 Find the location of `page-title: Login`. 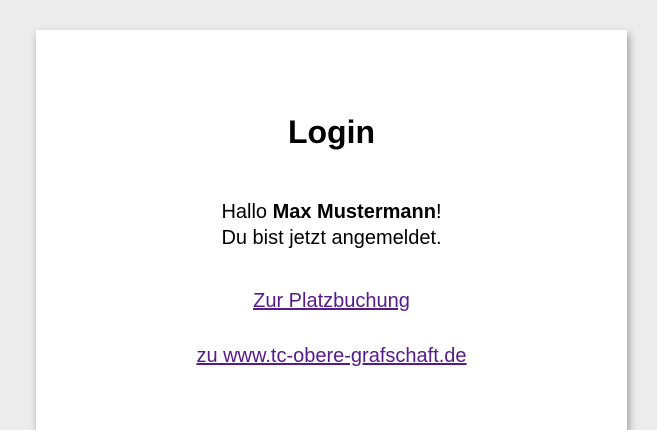

page-title: Login is located at coordinates (331, 132).